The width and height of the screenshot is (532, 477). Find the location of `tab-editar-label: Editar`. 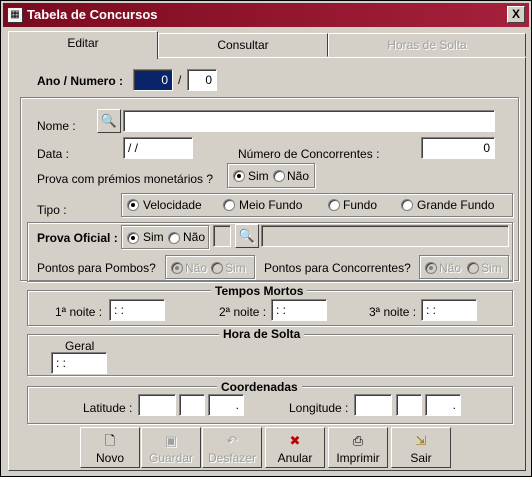

tab-editar-label: Editar is located at coordinates (83, 43).